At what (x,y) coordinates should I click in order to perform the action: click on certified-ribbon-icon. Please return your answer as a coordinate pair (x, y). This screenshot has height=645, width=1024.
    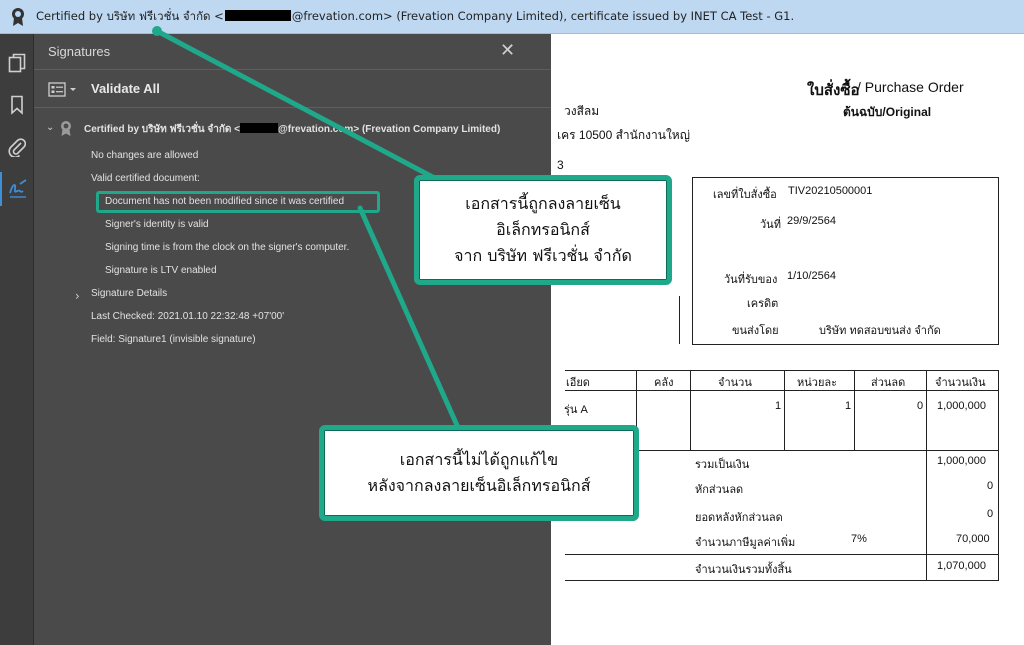
    Looking at the image, I should click on (18, 17).